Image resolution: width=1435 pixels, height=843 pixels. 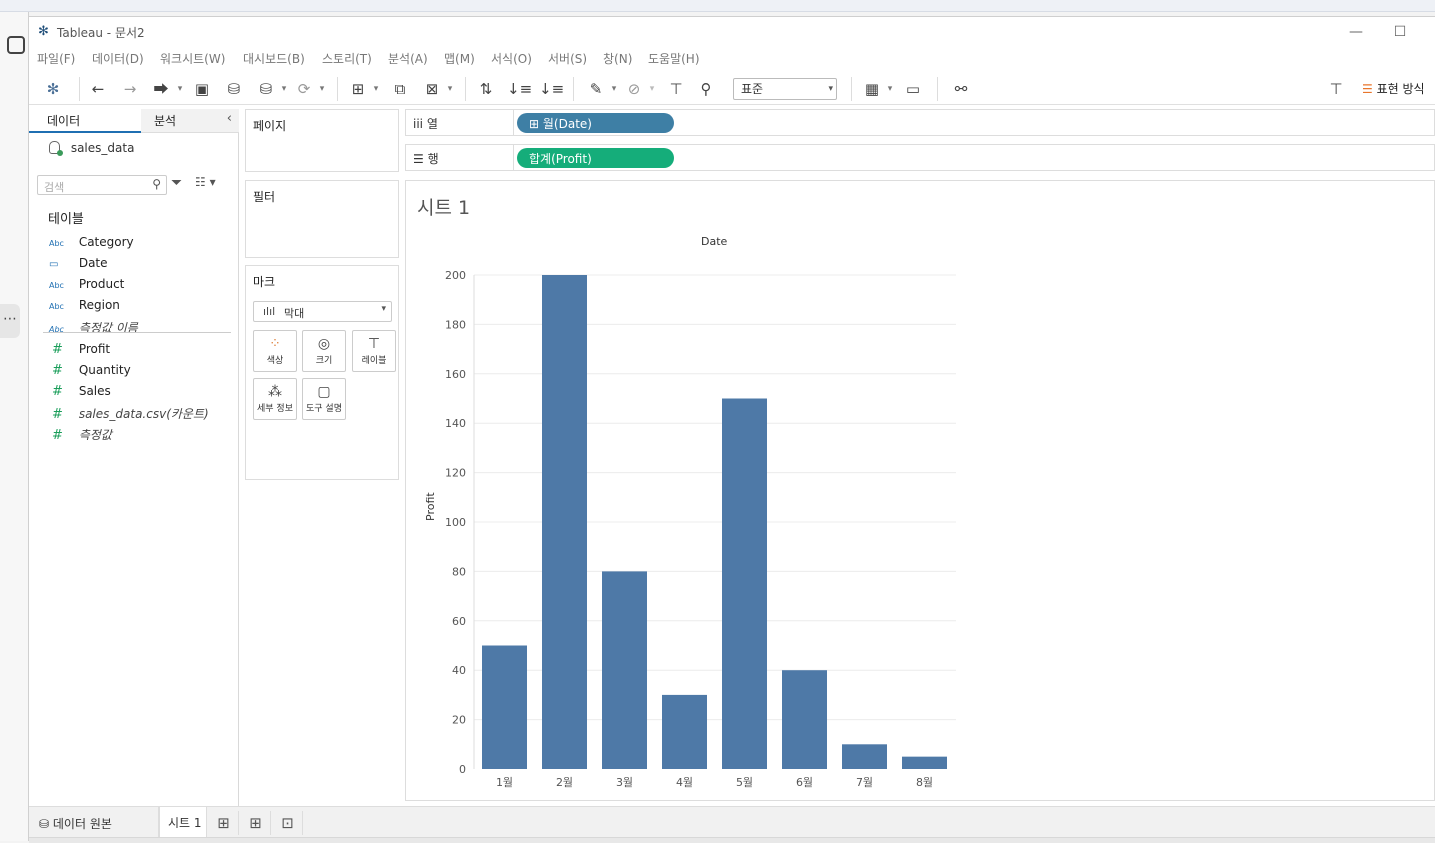 I want to click on menu-help: 도움말(H), so click(x=674, y=58).